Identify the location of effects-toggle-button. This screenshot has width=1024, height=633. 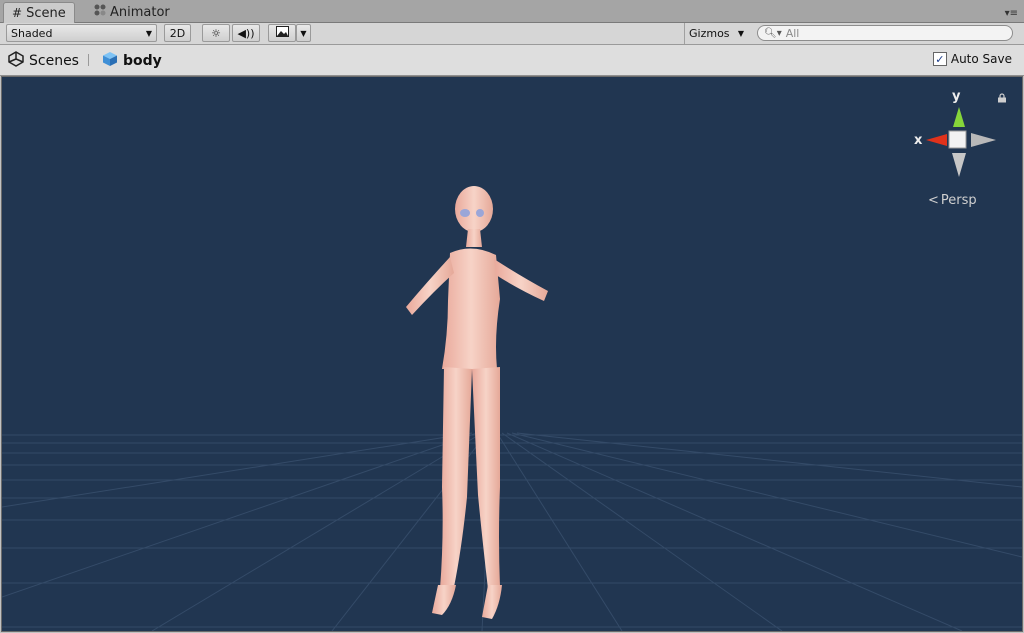
(282, 33).